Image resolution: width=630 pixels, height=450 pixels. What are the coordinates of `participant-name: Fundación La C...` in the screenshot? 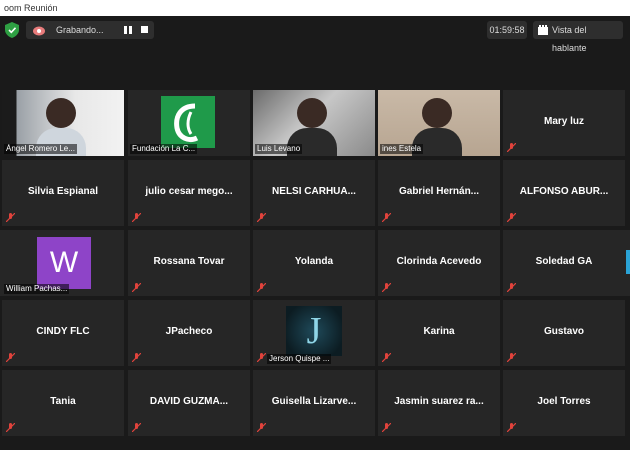 It's located at (164, 149).